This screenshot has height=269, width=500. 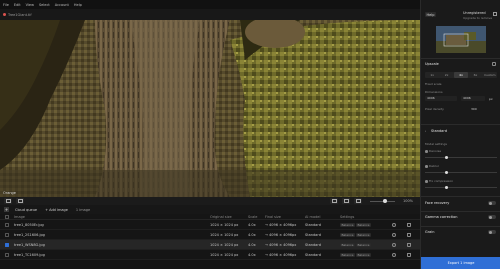 I want to click on single-icon, so click(x=334, y=201).